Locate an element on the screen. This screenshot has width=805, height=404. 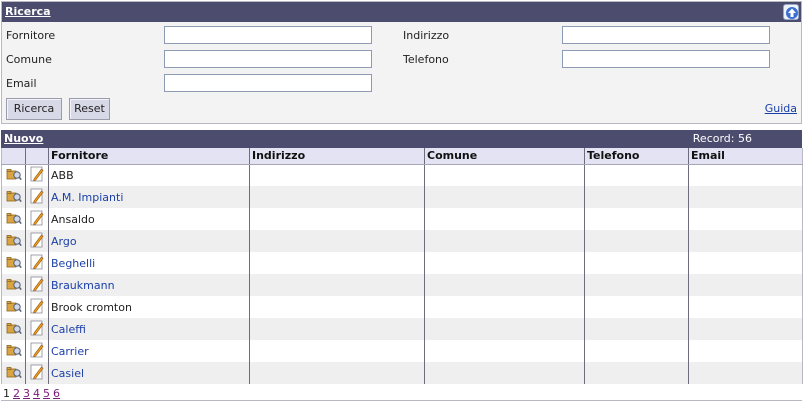
column-header-telefono: Telefono is located at coordinates (636, 156).